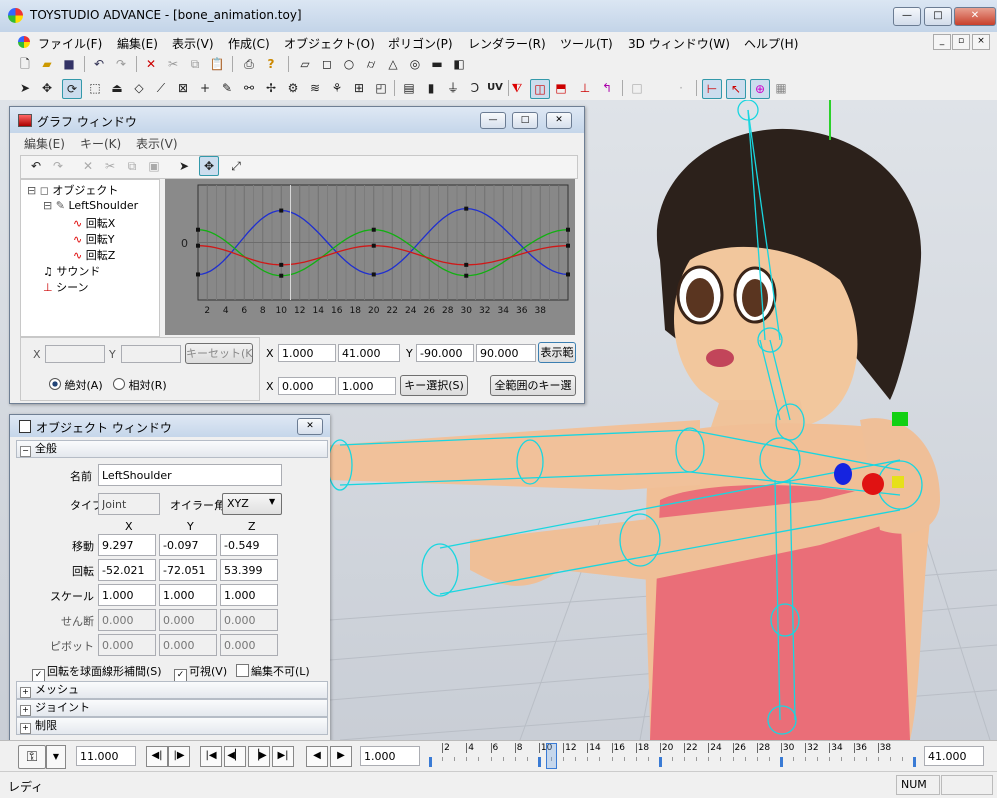 This screenshot has width=997, height=798. What do you see at coordinates (415, 64) in the screenshot?
I see `torus-icon: ◎` at bounding box center [415, 64].